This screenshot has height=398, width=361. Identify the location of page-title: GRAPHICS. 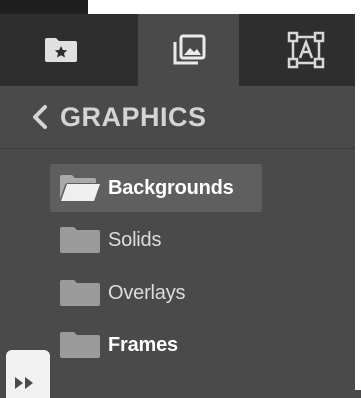
(133, 116).